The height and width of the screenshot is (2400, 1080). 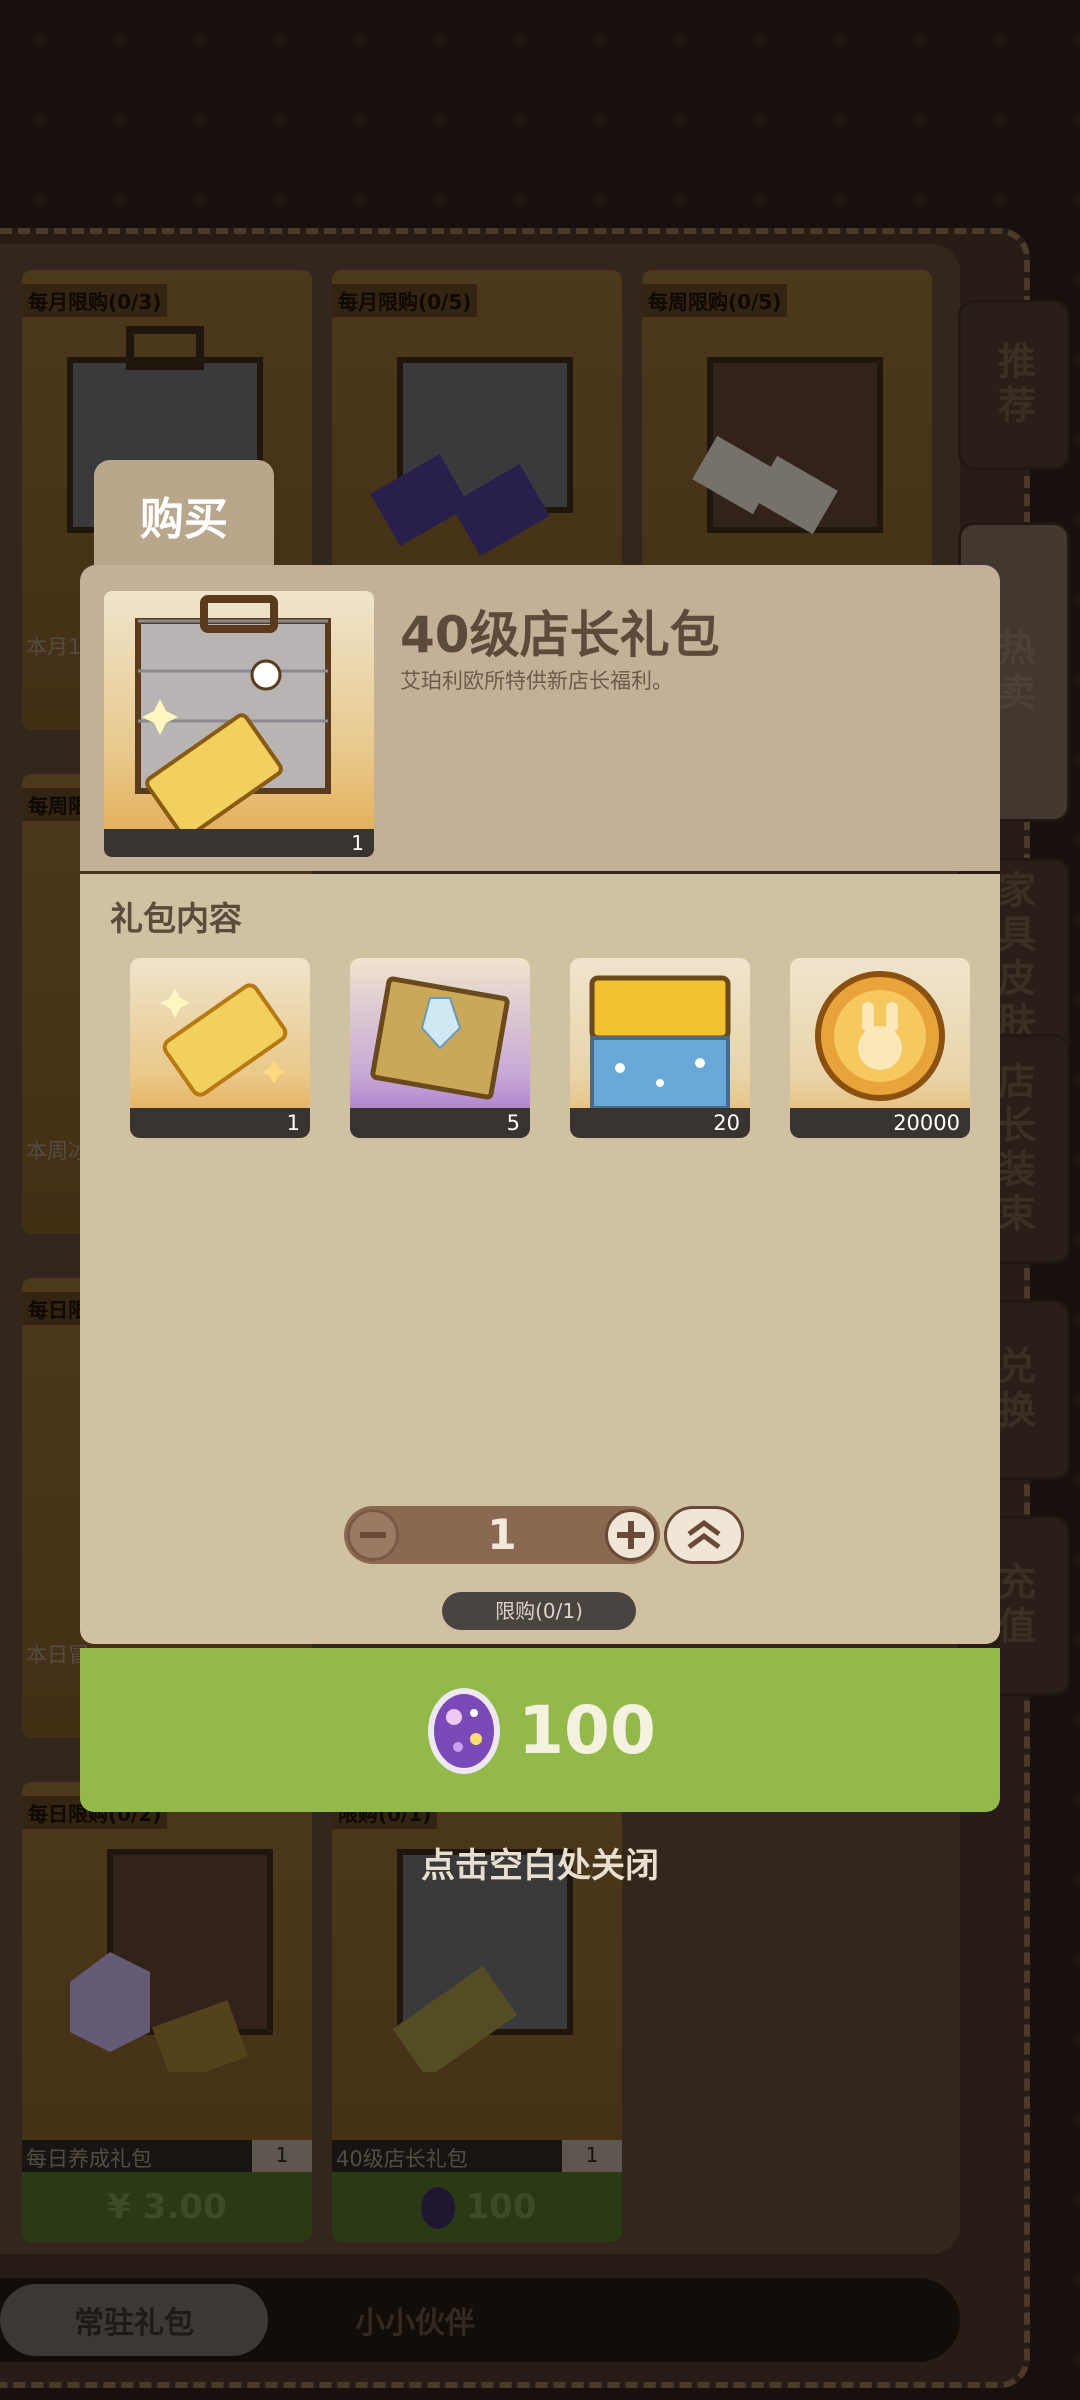 I want to click on item-qty: 5, so click(x=440, y=1123).